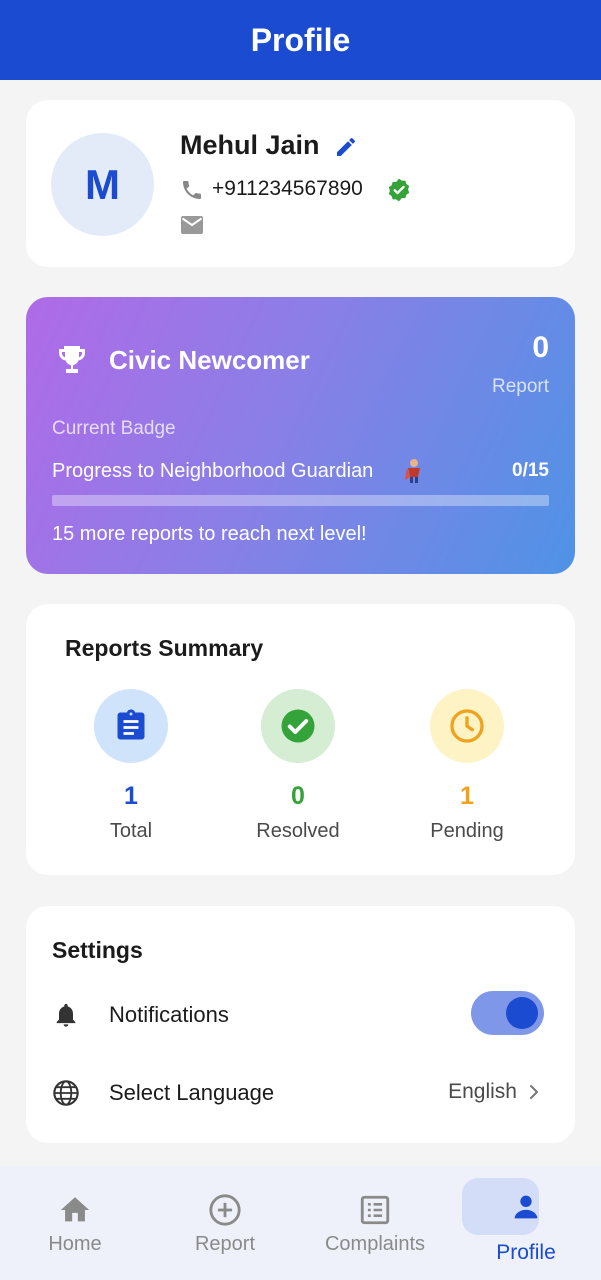 Image resolution: width=601 pixels, height=1280 pixels. What do you see at coordinates (526, 1252) in the screenshot?
I see `nav-label-profile: Profile` at bounding box center [526, 1252].